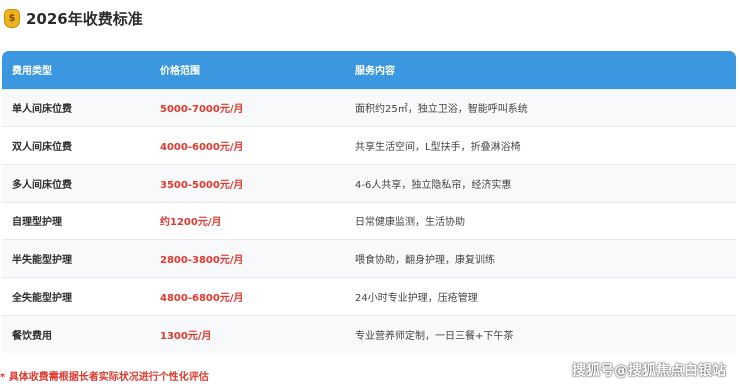 The width and height of the screenshot is (740, 387). Describe the element at coordinates (32, 72) in the screenshot. I see `column-header-fee-type: 费用类型` at that location.